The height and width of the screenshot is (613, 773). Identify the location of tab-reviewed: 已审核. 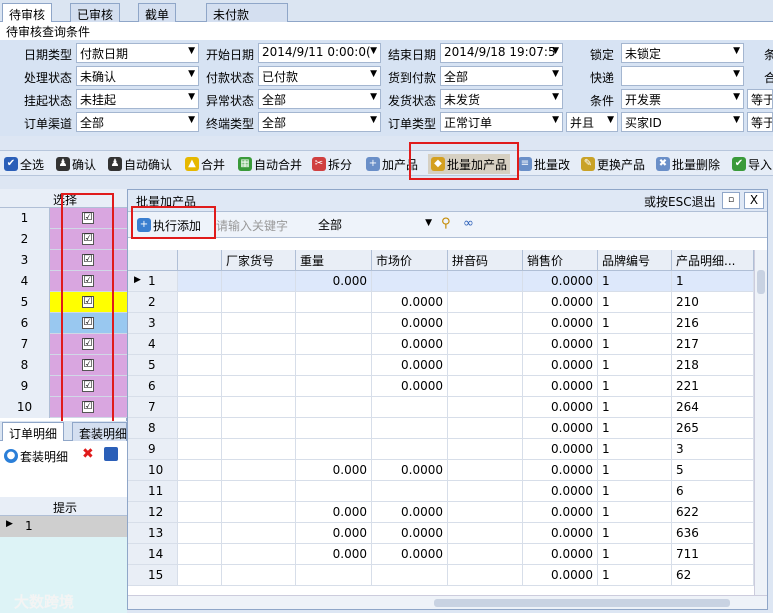
(95, 12).